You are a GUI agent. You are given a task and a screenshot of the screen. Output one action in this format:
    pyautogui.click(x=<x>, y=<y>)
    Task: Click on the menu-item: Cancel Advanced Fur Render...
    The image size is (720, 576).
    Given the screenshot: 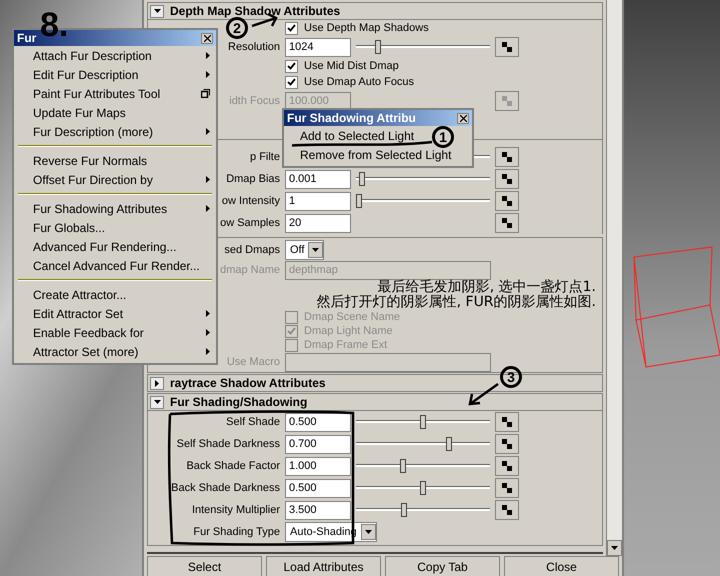 What is the action you would take?
    pyautogui.click(x=115, y=265)
    